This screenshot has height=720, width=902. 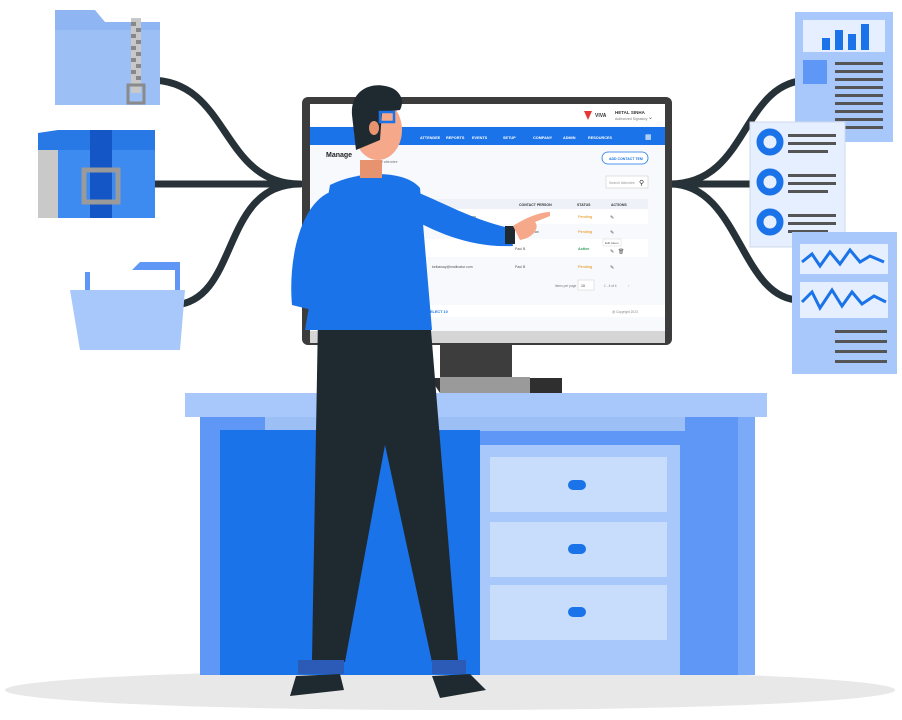 I want to click on nav-item-admin: ADMIN, so click(x=569, y=138).